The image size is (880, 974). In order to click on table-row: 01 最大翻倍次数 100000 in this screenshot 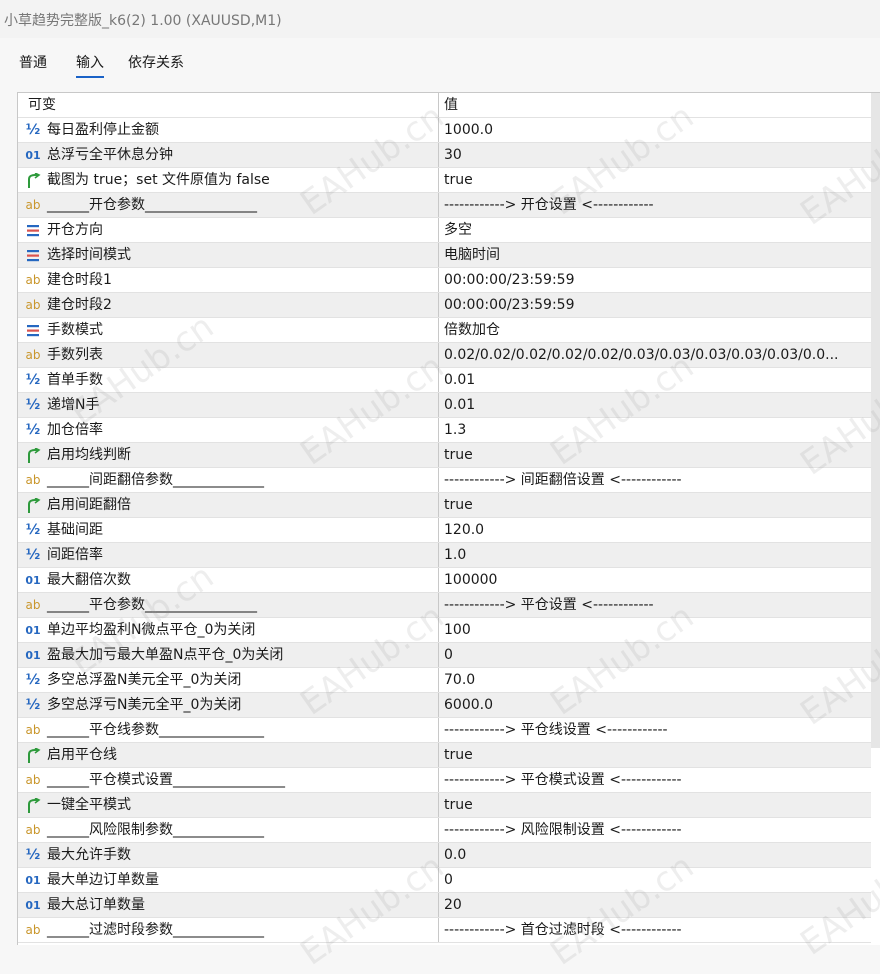, I will do `click(444, 580)`.